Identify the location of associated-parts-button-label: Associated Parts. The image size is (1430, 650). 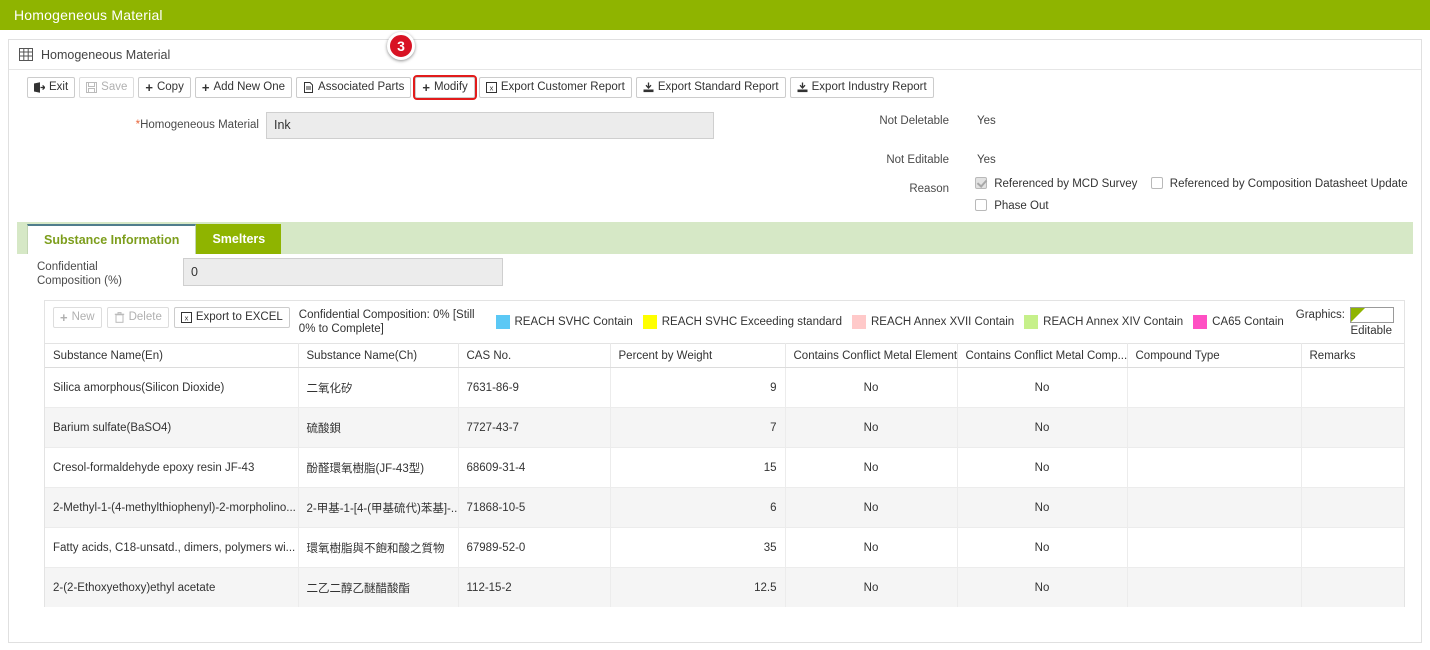
(361, 86).